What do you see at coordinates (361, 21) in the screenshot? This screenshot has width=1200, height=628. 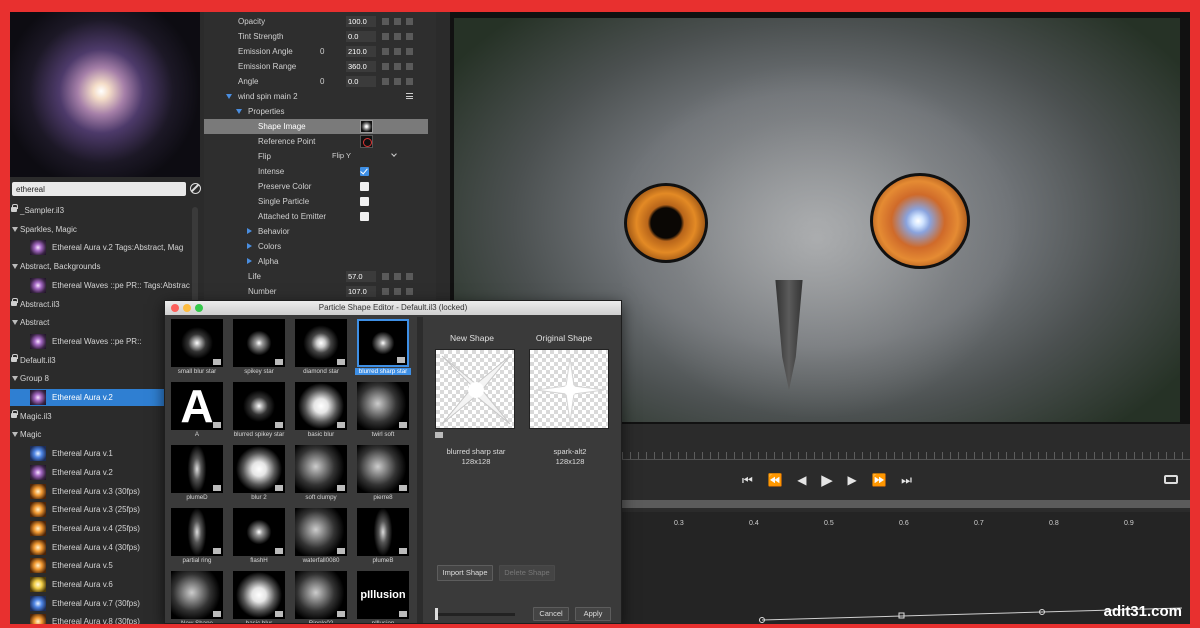 I see `opacity-value: 100.0` at bounding box center [361, 21].